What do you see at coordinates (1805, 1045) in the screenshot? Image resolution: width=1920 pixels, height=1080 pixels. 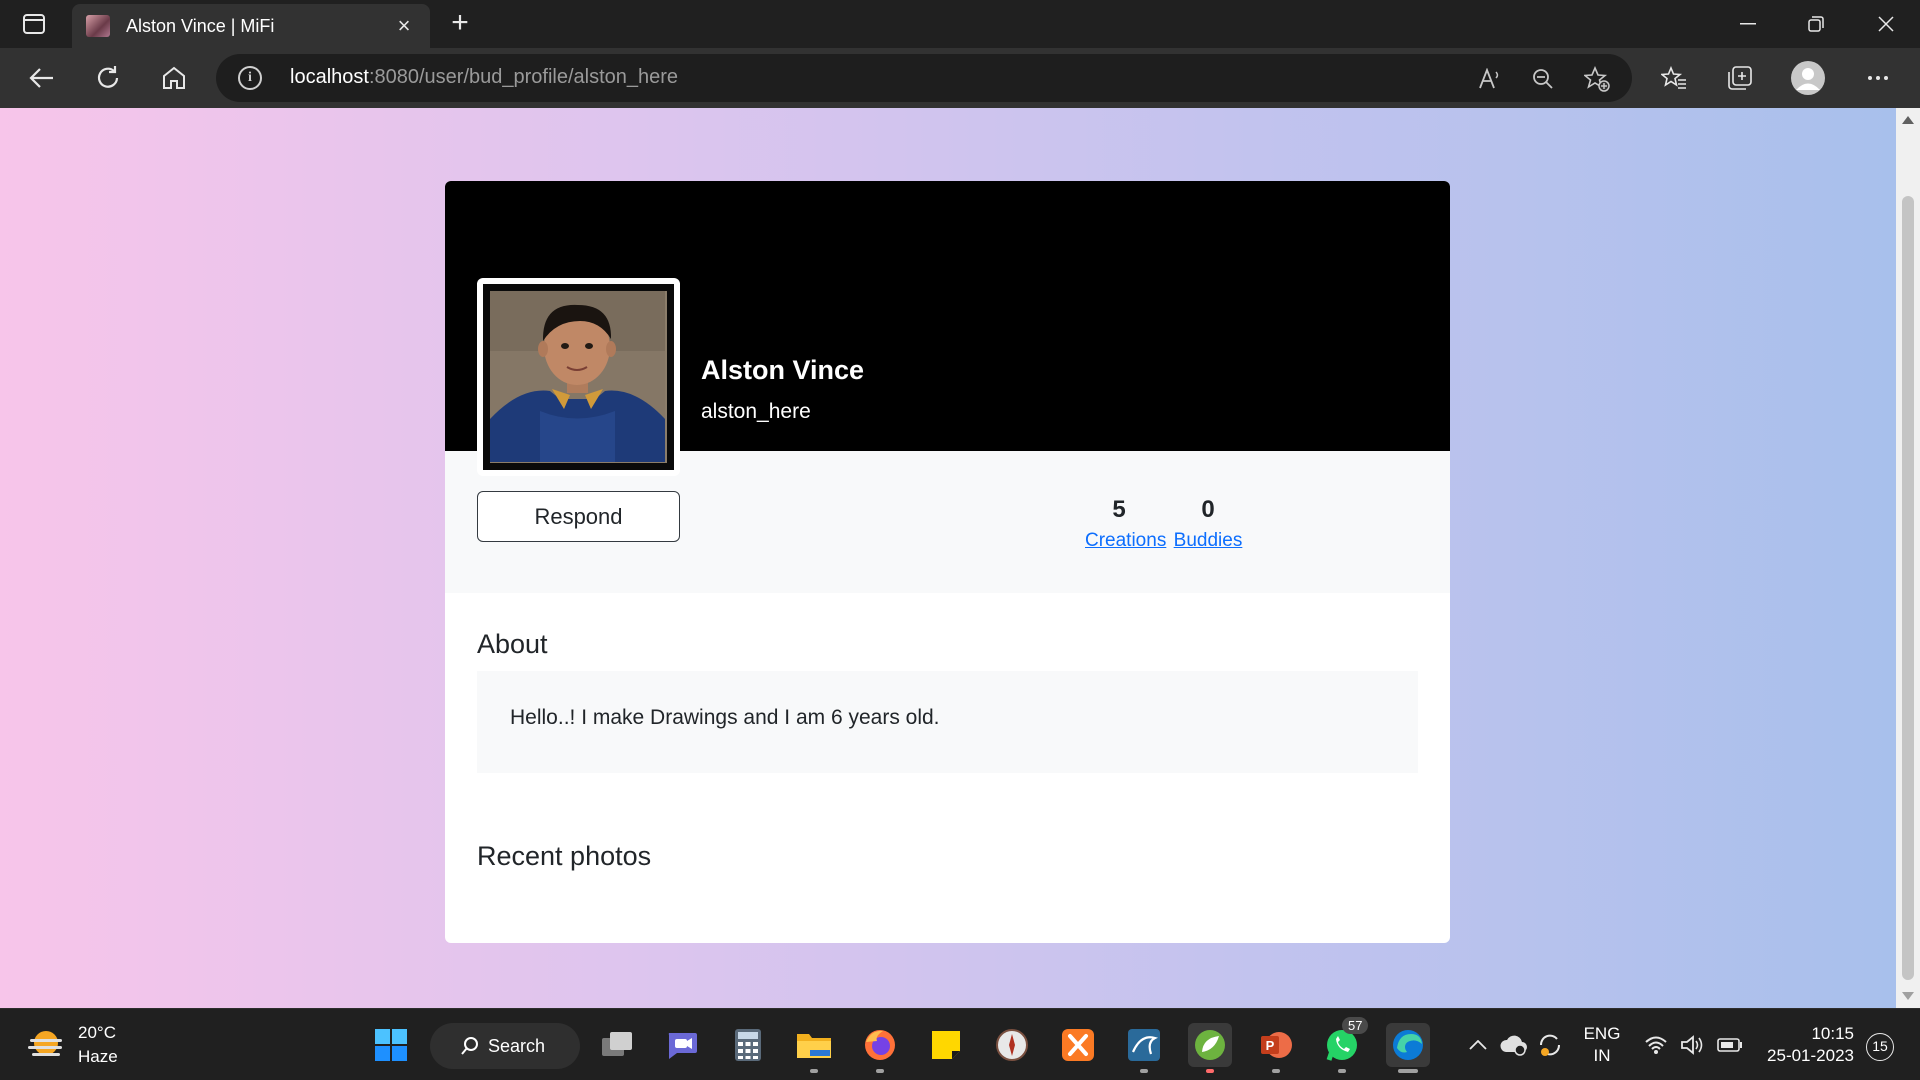 I see `clock: 10:15 25-01-2023` at bounding box center [1805, 1045].